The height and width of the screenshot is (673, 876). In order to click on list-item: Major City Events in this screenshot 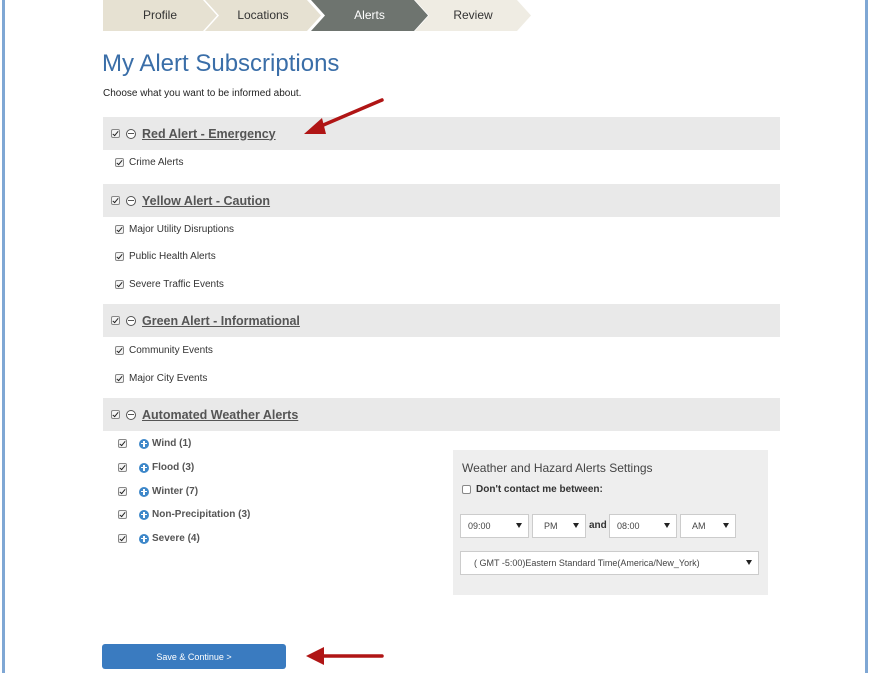, I will do `click(161, 378)`.